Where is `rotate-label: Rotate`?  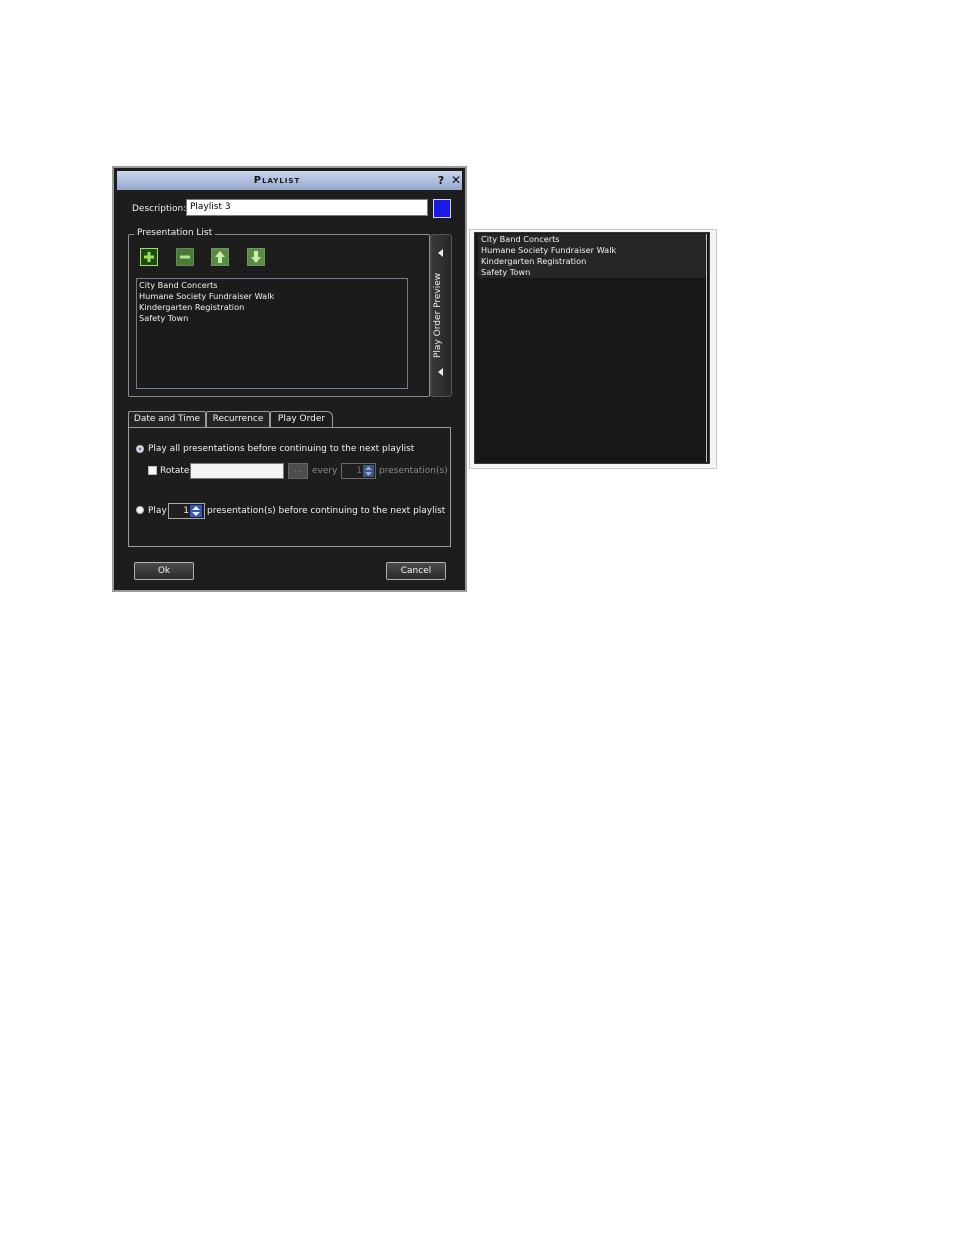
rotate-label: Rotate is located at coordinates (175, 471).